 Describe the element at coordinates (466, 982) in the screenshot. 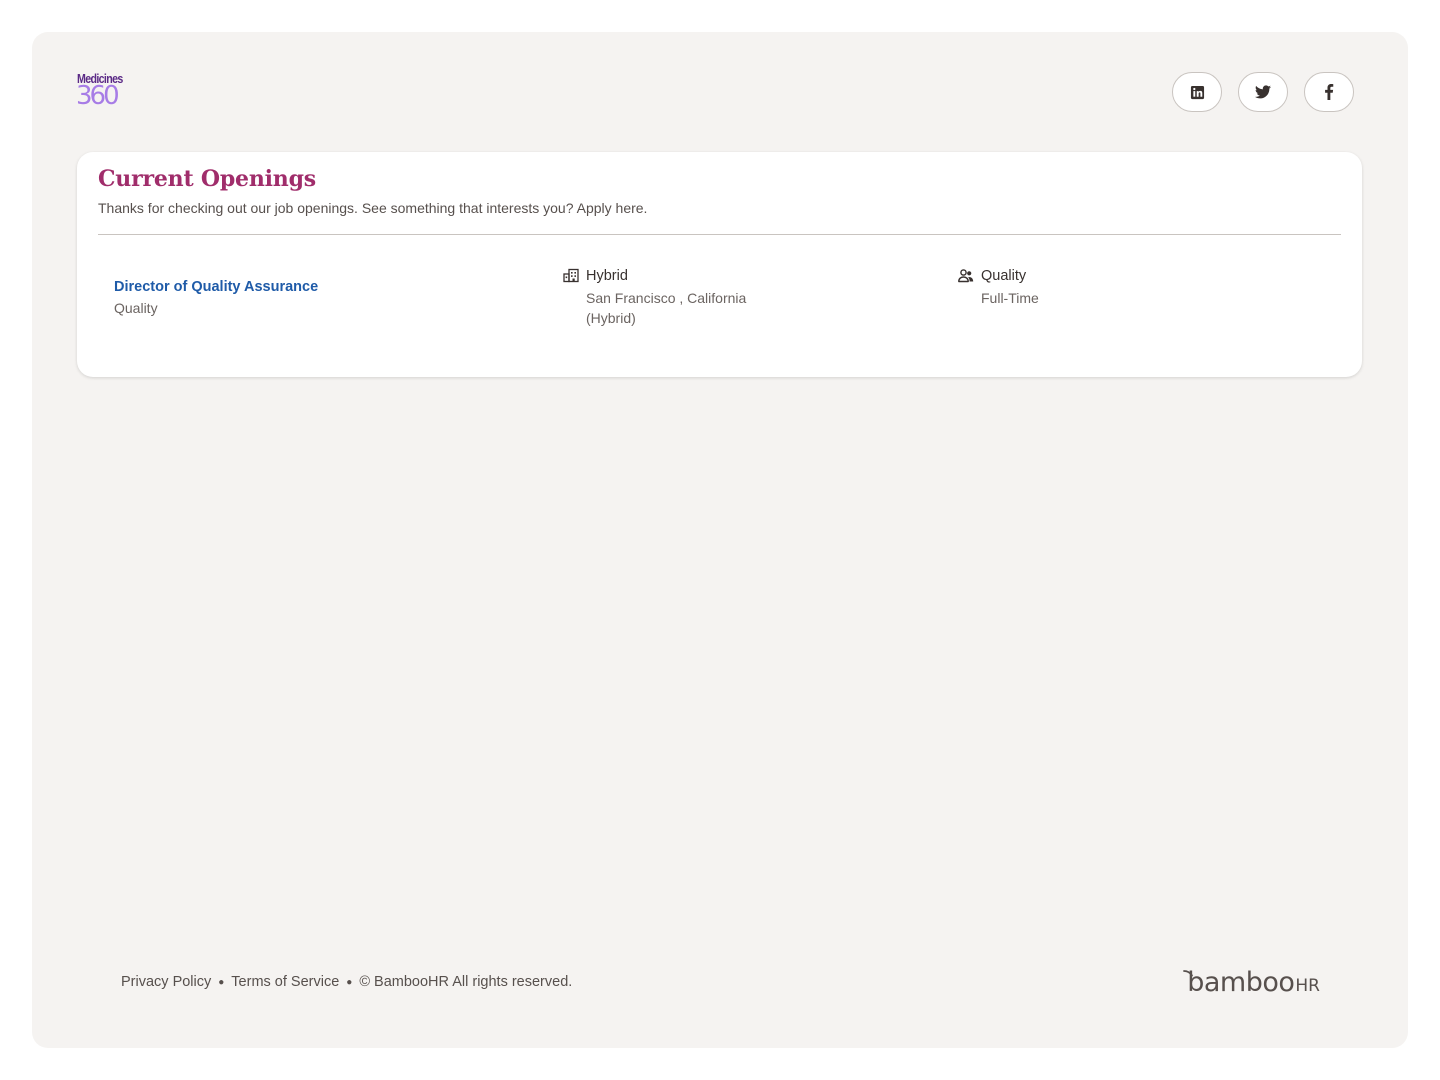

I see `copyright-text: © BambooHR All rights reserved.` at that location.